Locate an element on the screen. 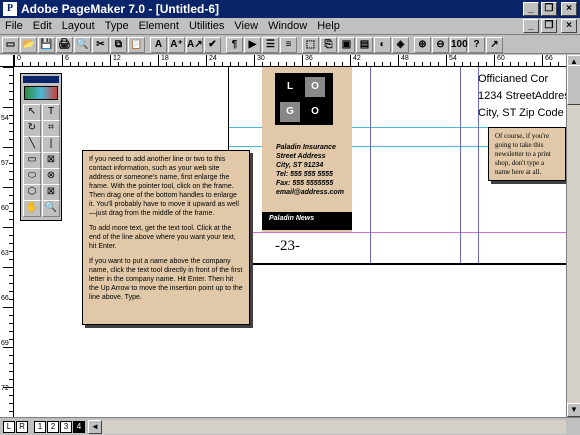  page-tab-4: 4 is located at coordinates (79, 427).